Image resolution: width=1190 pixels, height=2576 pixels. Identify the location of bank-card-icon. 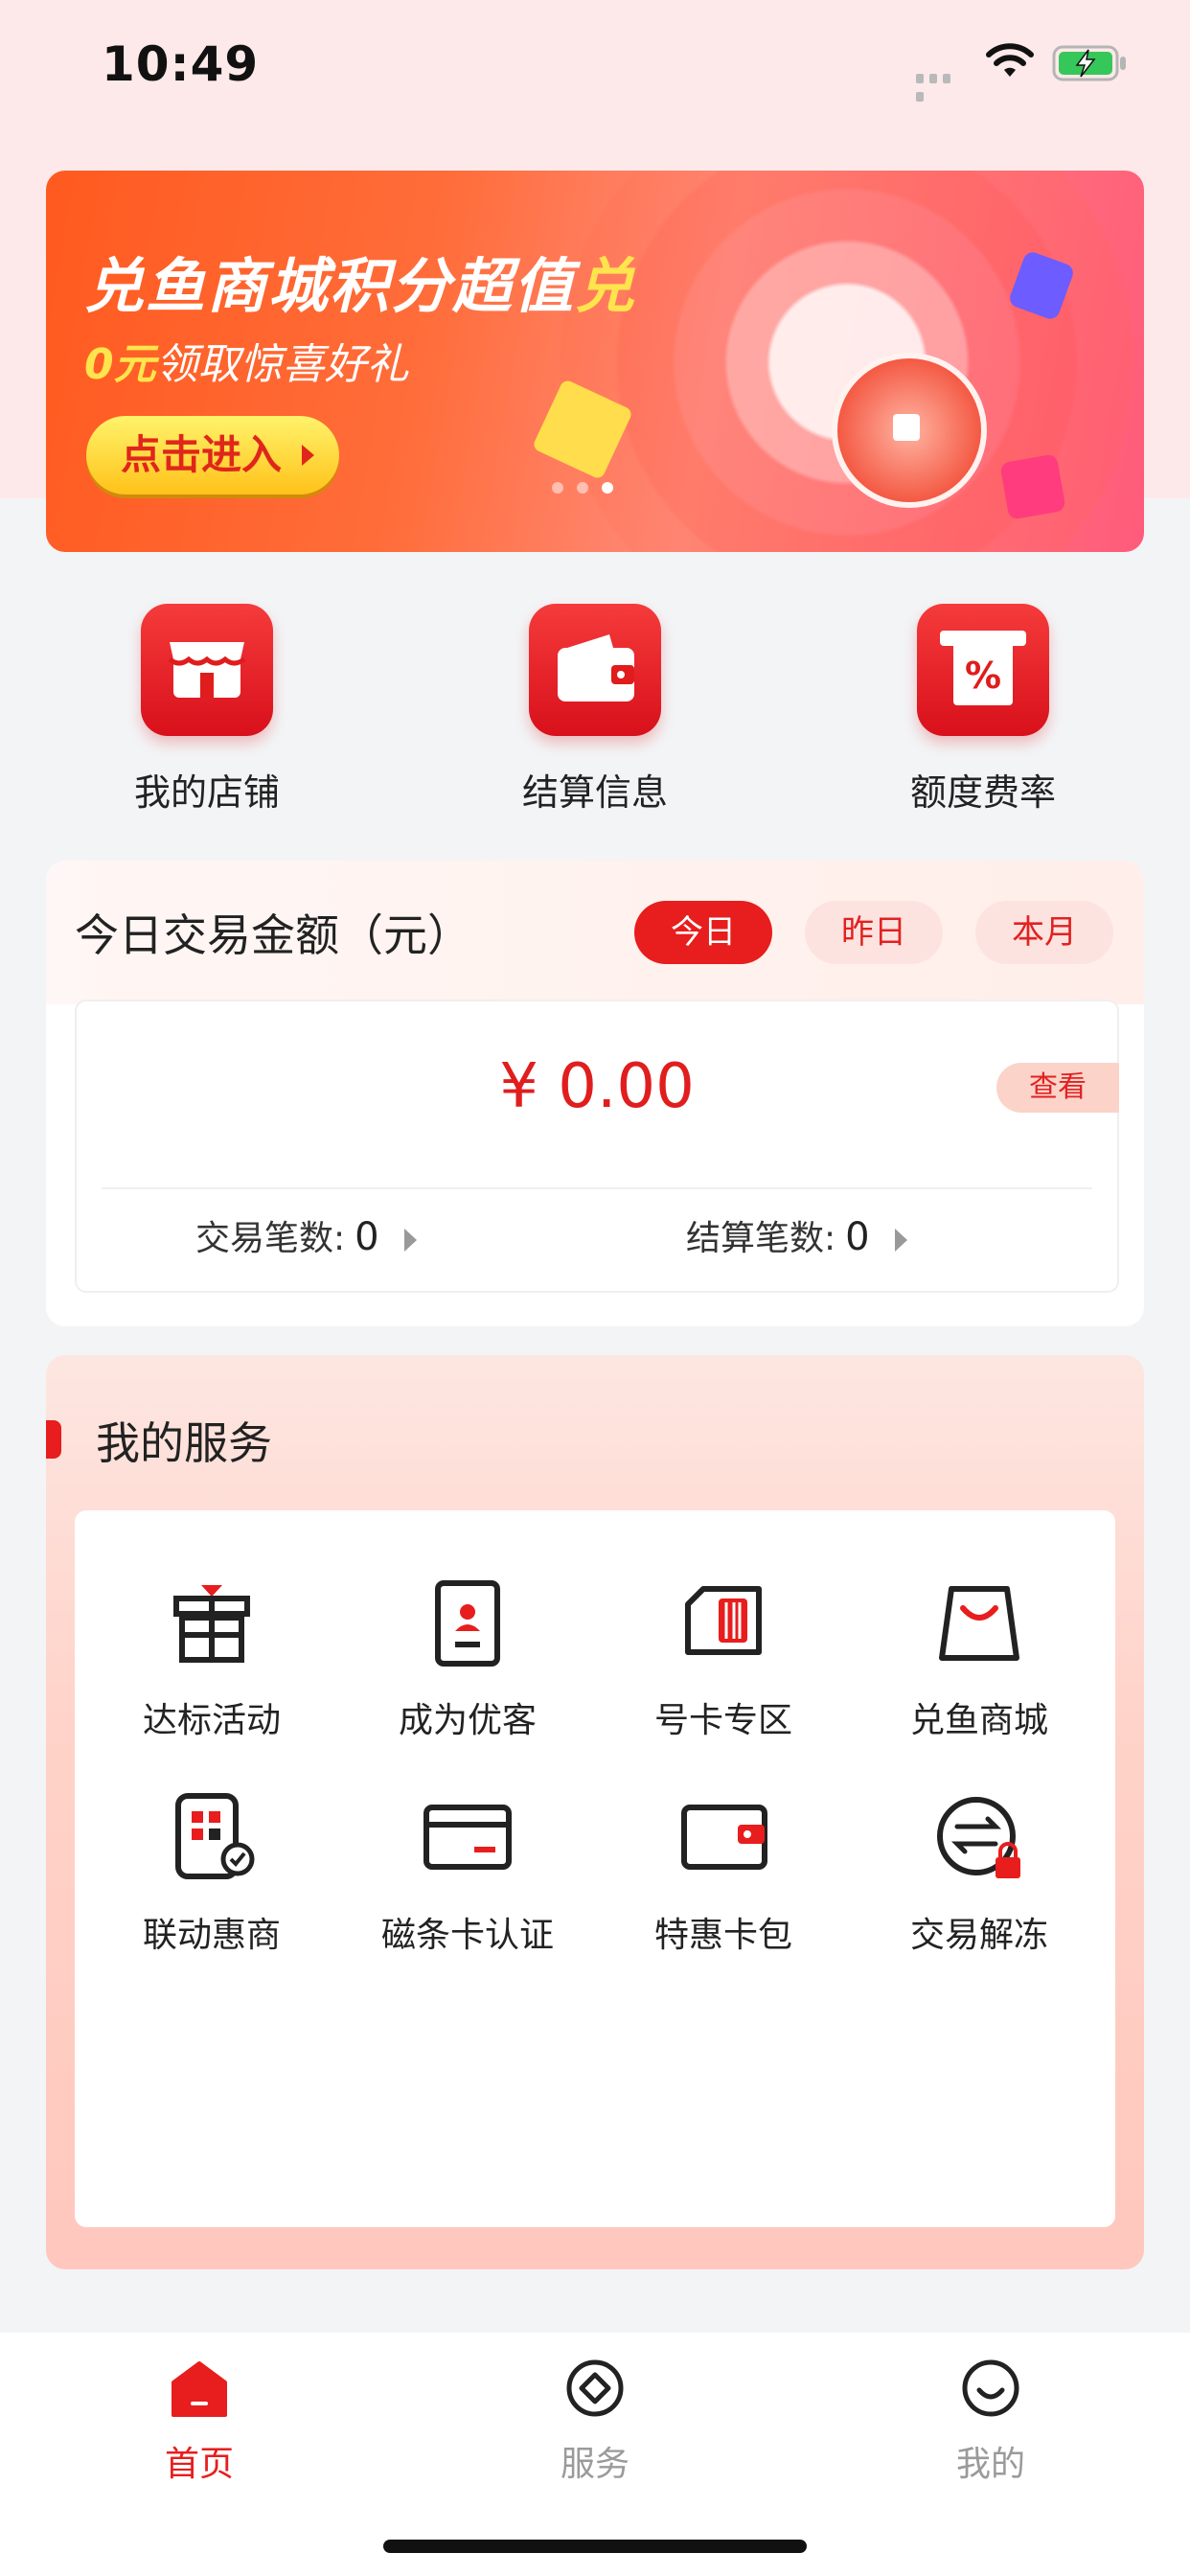
(468, 1837).